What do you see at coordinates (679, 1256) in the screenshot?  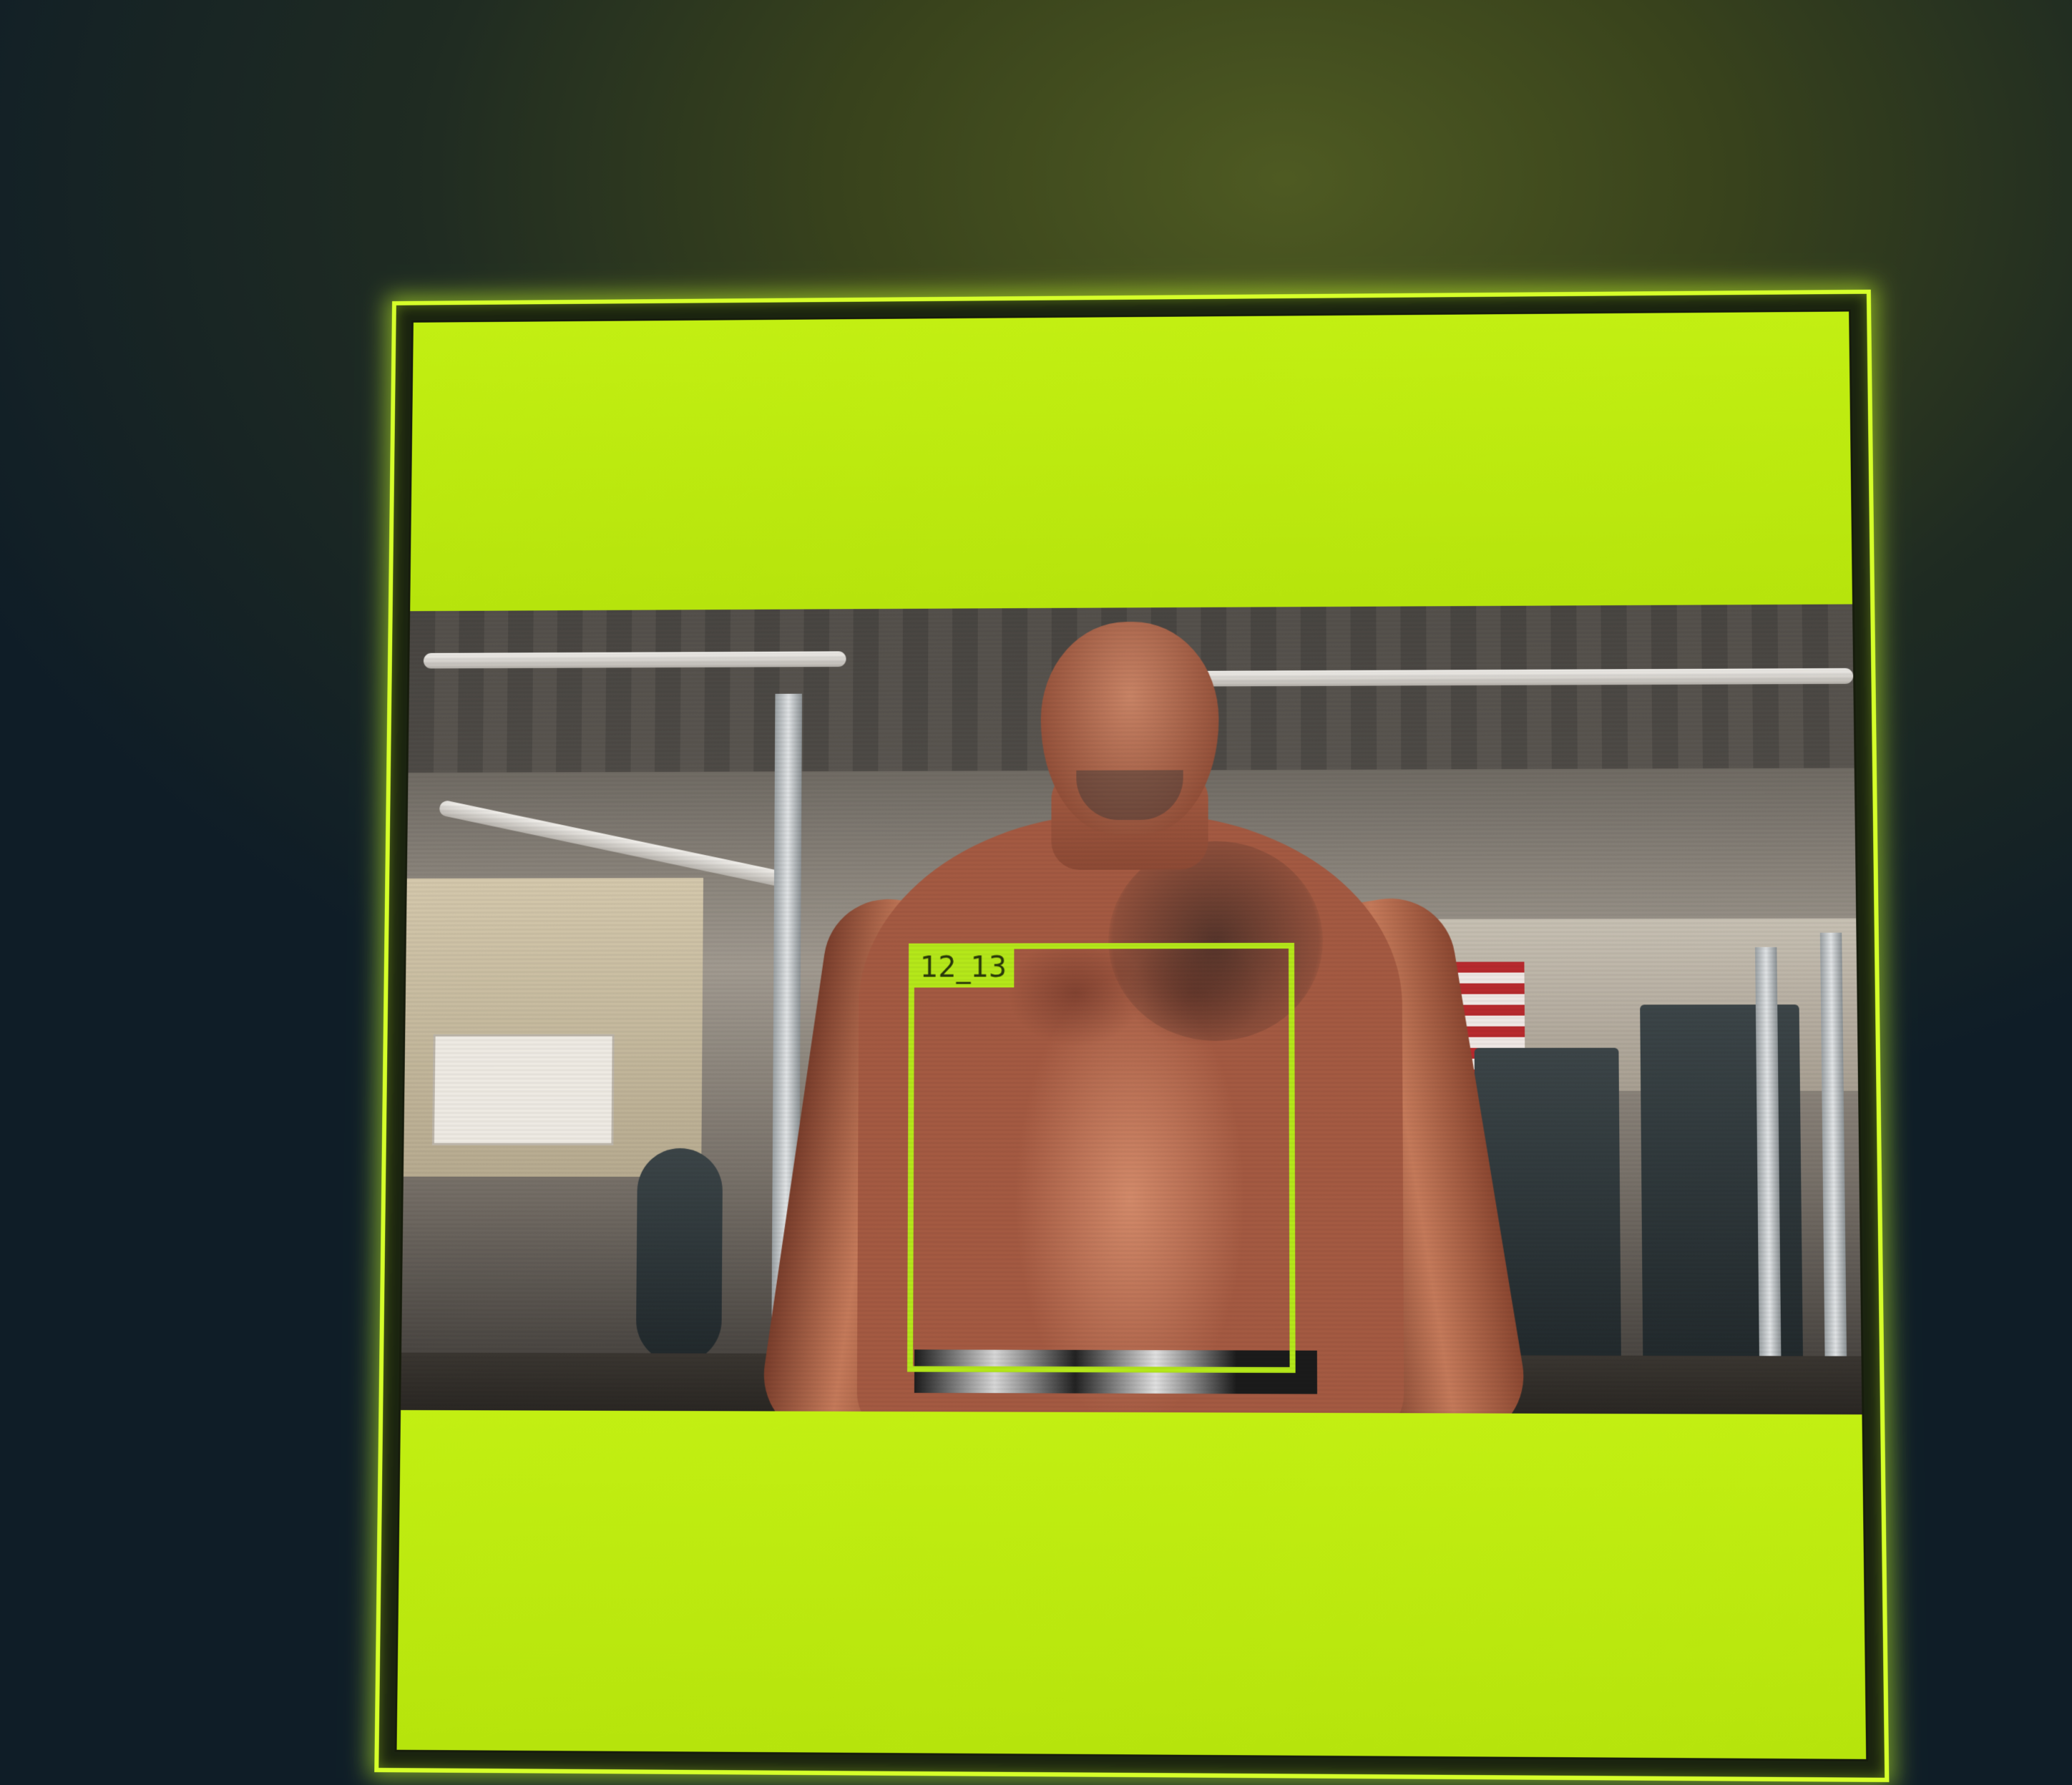 I see `gym-machine` at bounding box center [679, 1256].